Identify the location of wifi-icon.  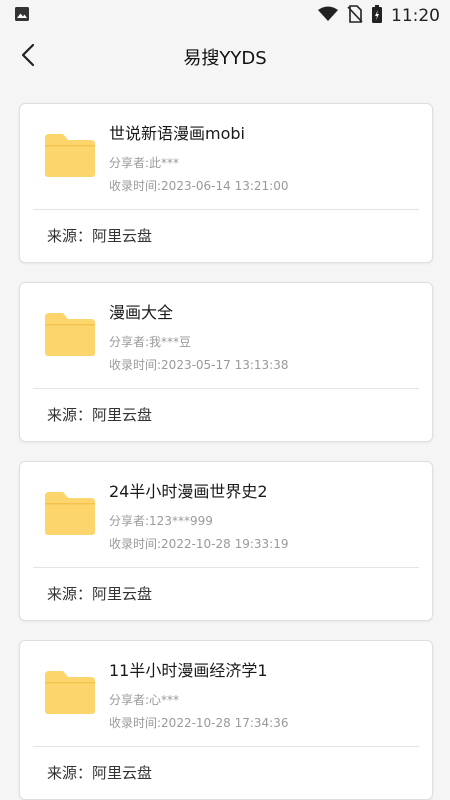
(328, 16).